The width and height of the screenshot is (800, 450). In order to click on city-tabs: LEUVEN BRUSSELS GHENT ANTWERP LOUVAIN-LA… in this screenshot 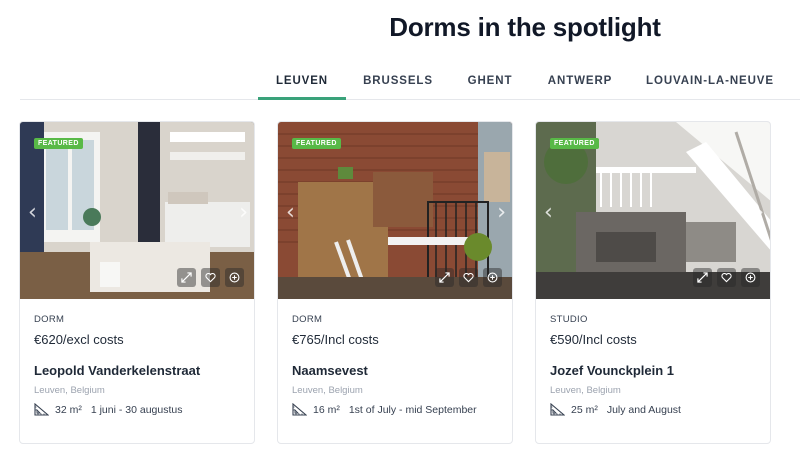, I will do `click(410, 83)`.